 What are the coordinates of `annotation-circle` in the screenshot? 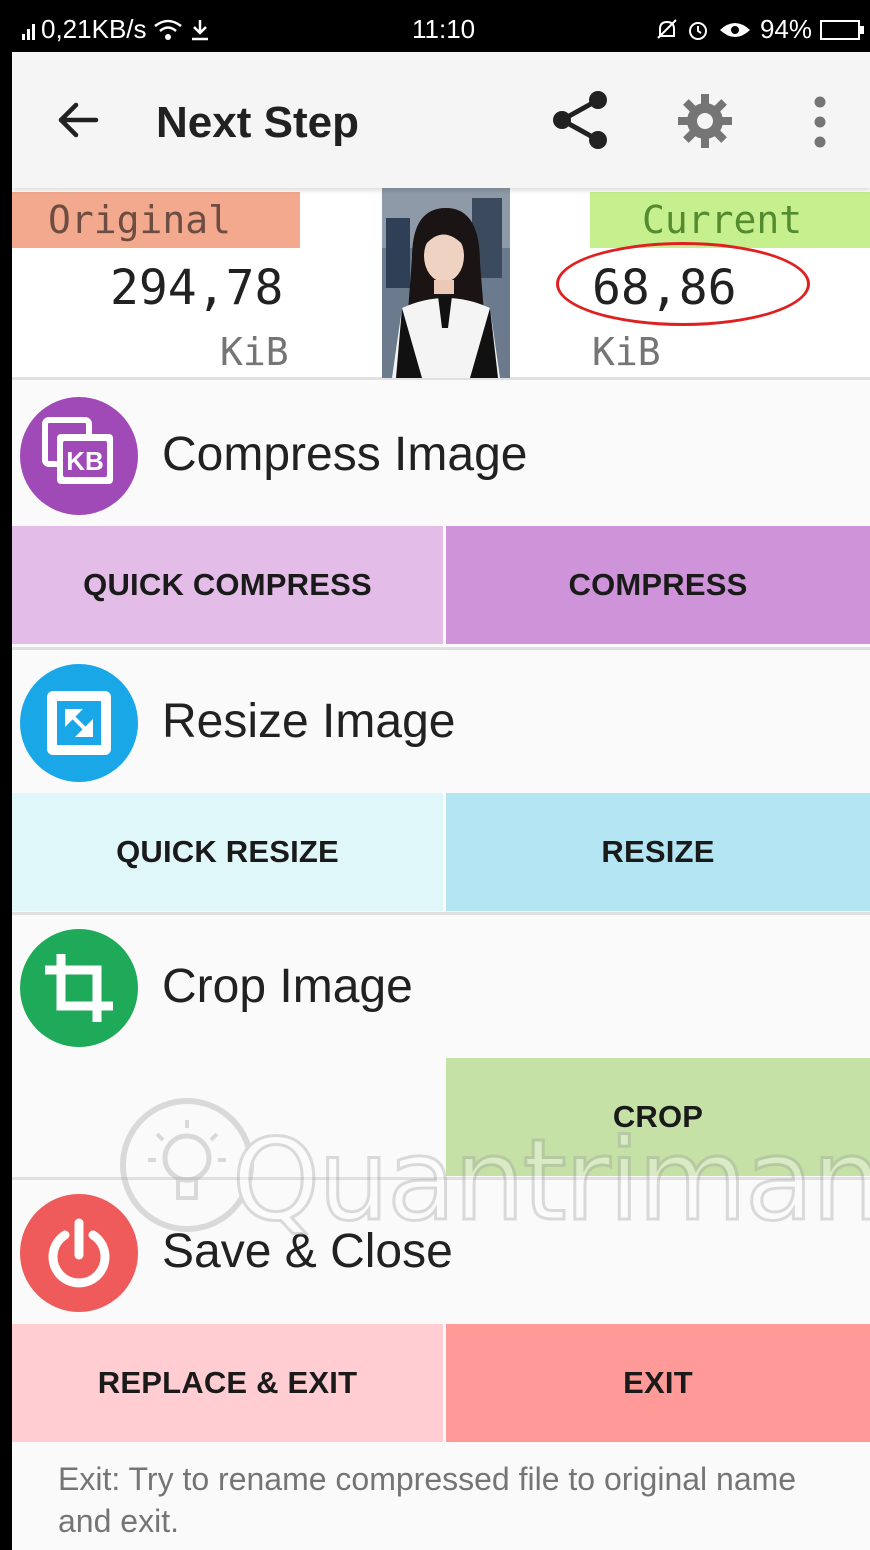 It's located at (683, 284).